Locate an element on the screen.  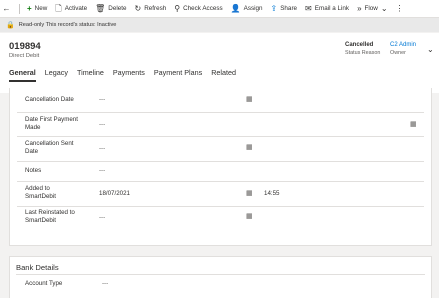
tab-legacy: Legacy is located at coordinates (56, 75).